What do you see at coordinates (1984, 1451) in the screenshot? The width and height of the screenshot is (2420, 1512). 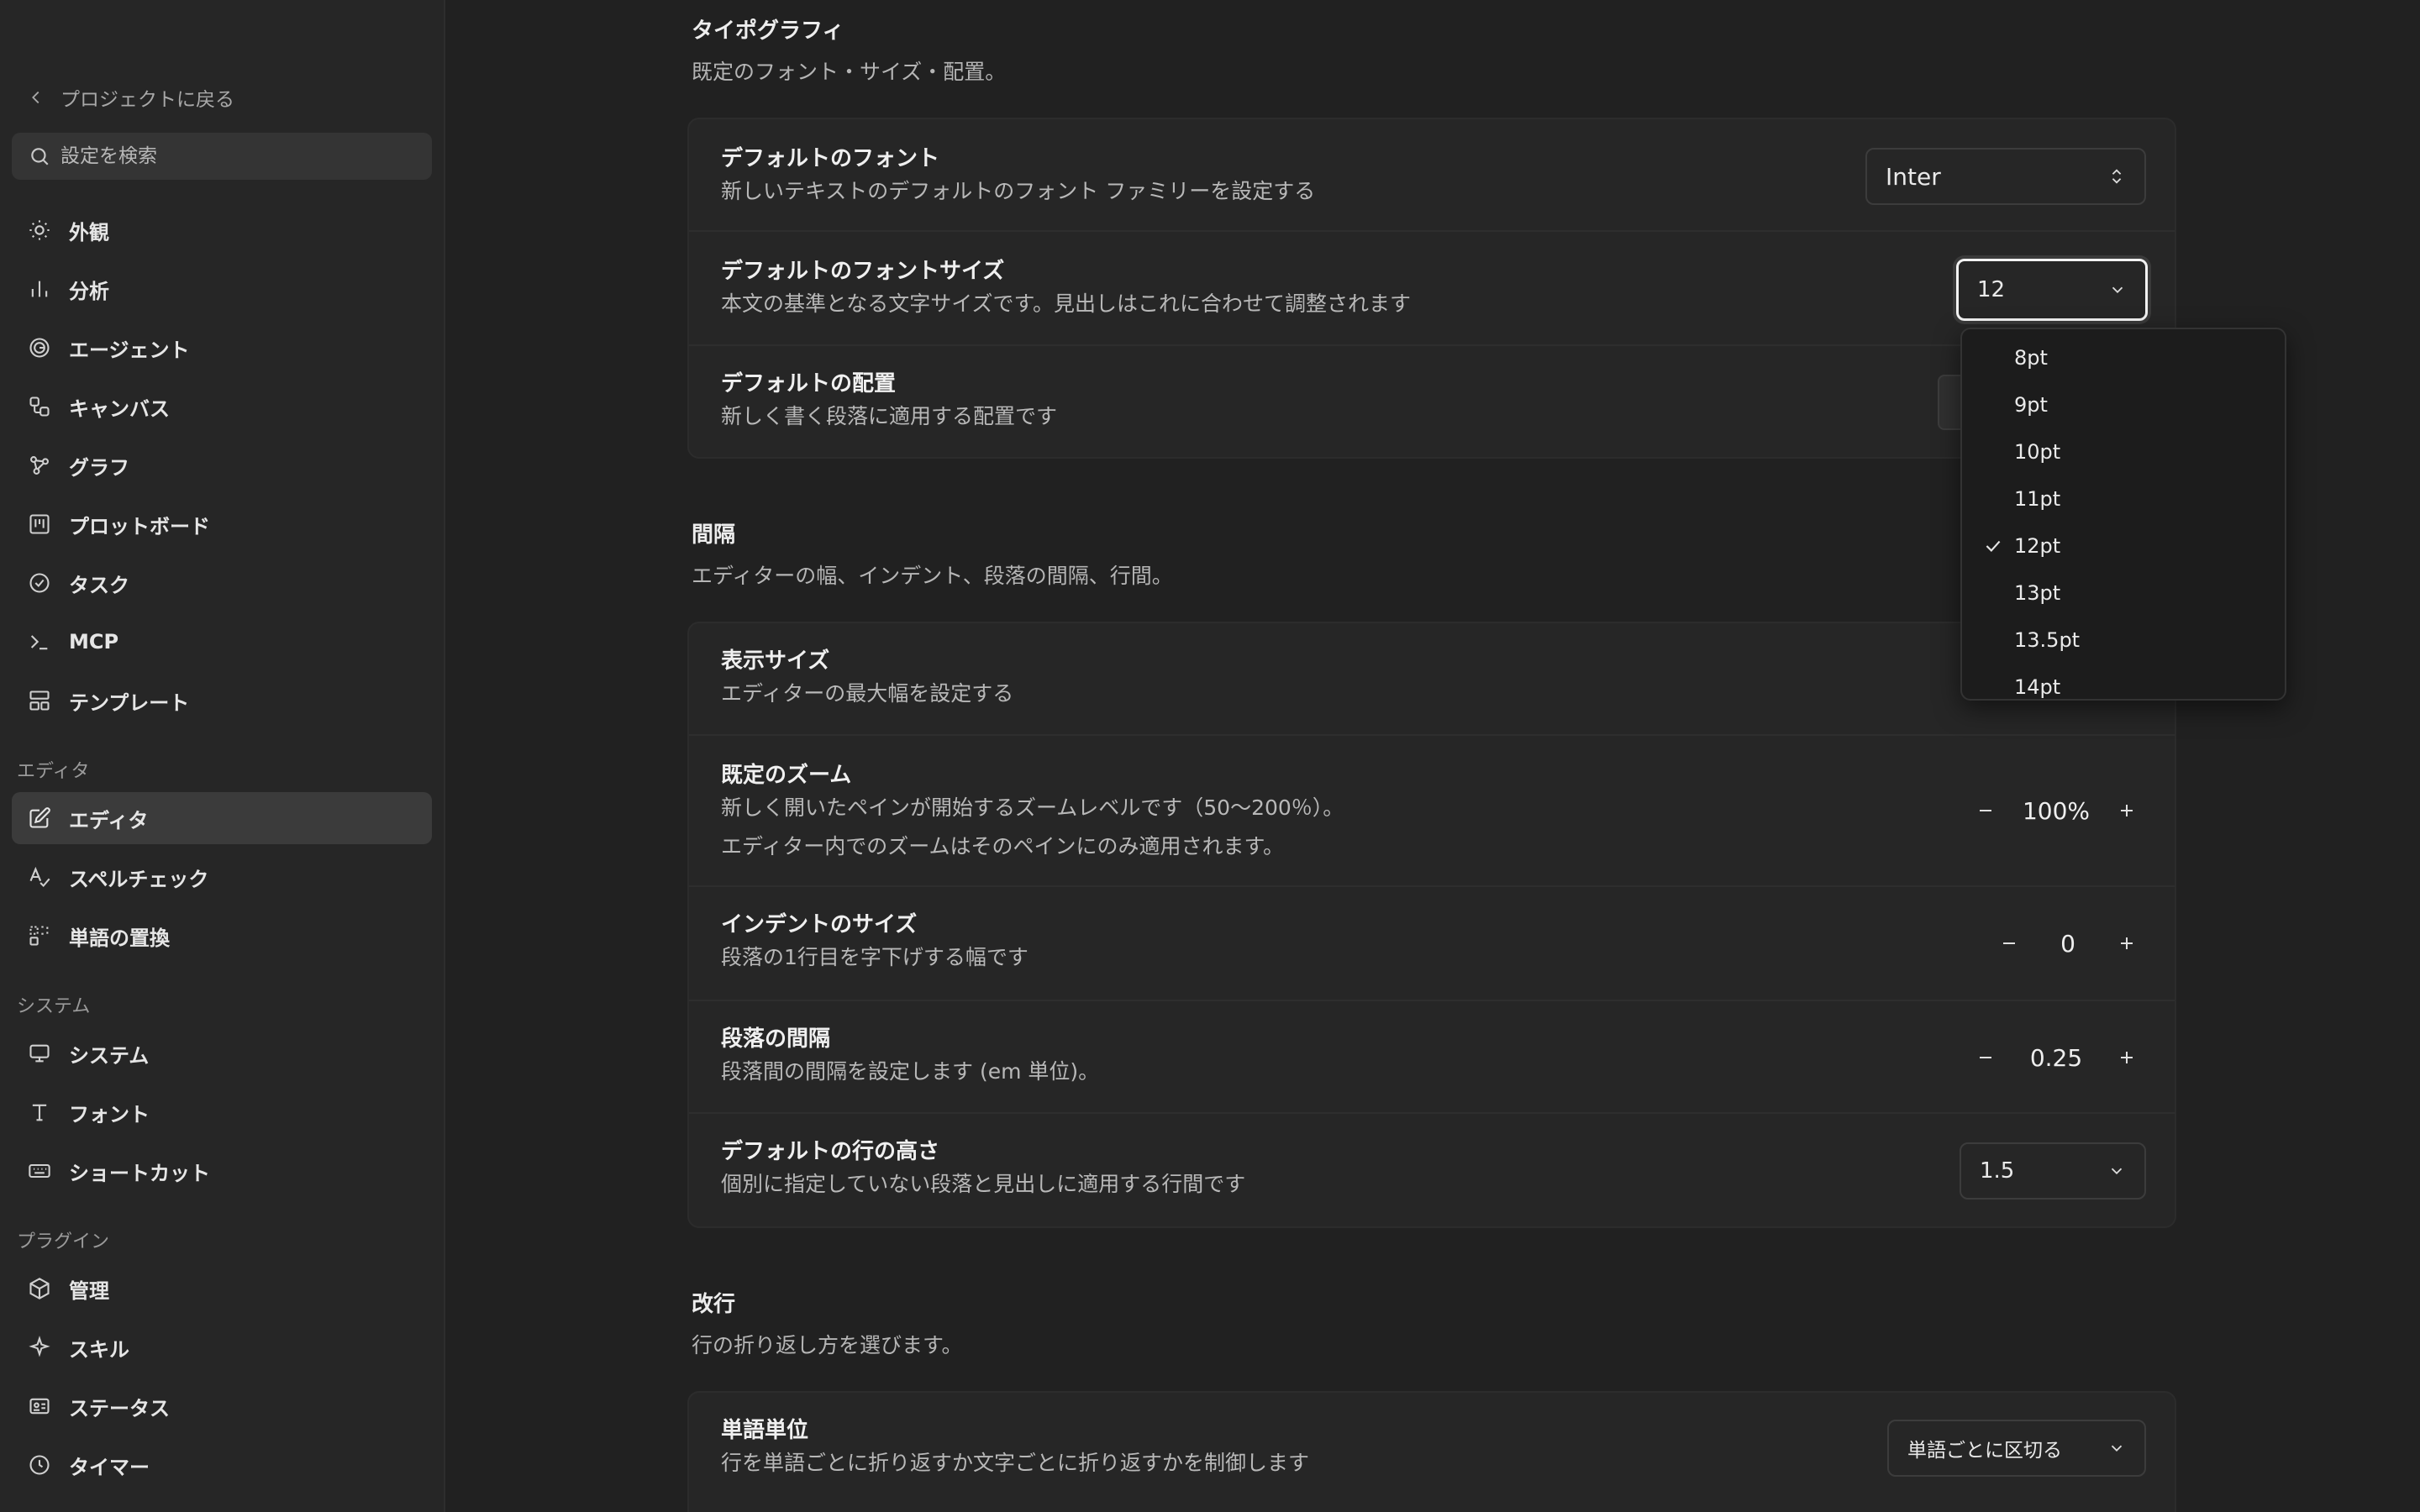 I see `word-break-value: 単語ごとに区切る` at bounding box center [1984, 1451].